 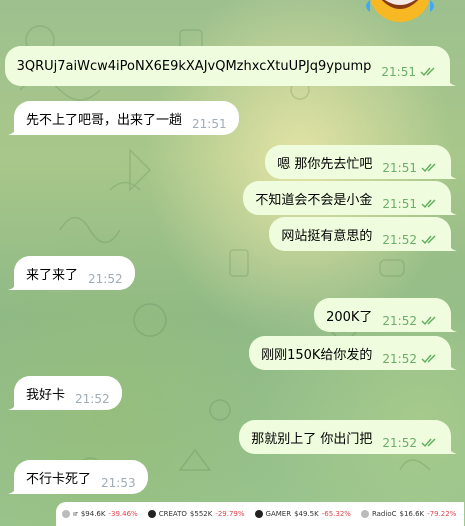 What do you see at coordinates (306, 514) in the screenshot?
I see `ticker-value: $49.5K` at bounding box center [306, 514].